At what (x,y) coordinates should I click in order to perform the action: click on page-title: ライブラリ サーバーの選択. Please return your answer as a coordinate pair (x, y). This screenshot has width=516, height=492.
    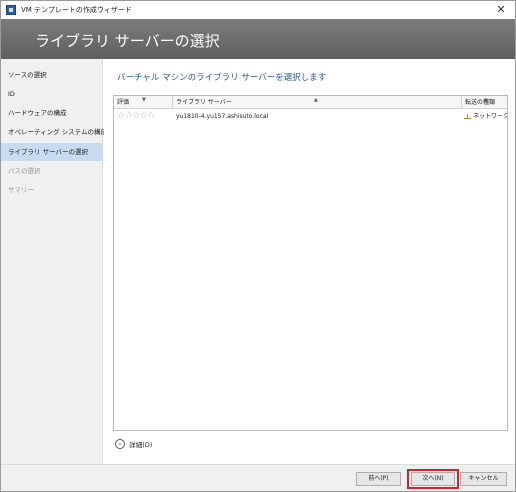
    Looking at the image, I should click on (127, 41).